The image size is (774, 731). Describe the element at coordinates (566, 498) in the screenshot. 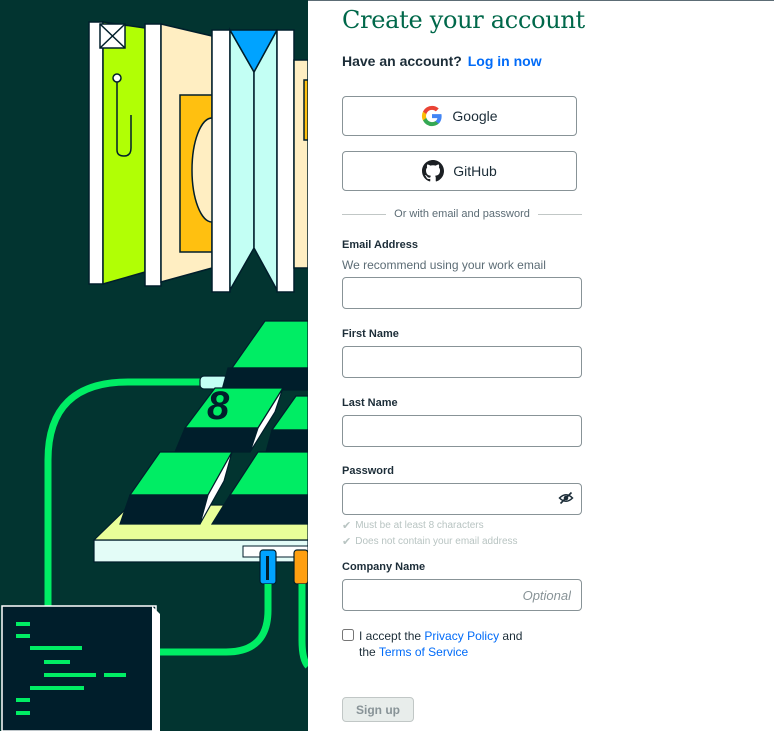

I see `show-password-icon` at that location.